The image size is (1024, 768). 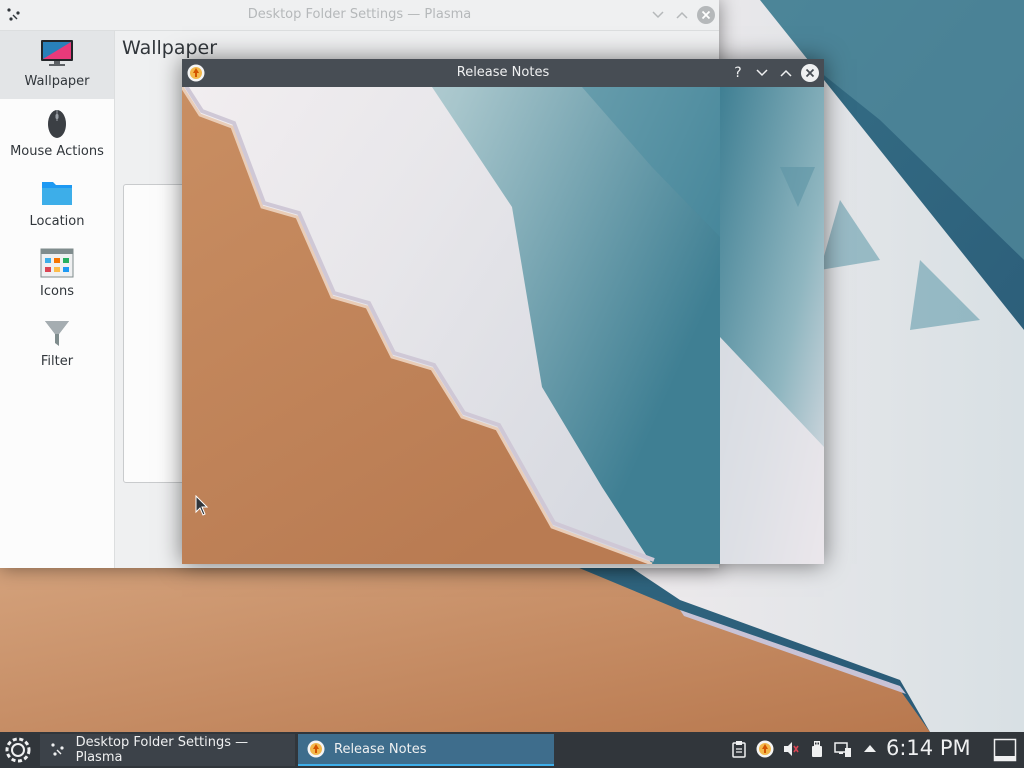 I want to click on expand-tray-icon, so click(x=870, y=749).